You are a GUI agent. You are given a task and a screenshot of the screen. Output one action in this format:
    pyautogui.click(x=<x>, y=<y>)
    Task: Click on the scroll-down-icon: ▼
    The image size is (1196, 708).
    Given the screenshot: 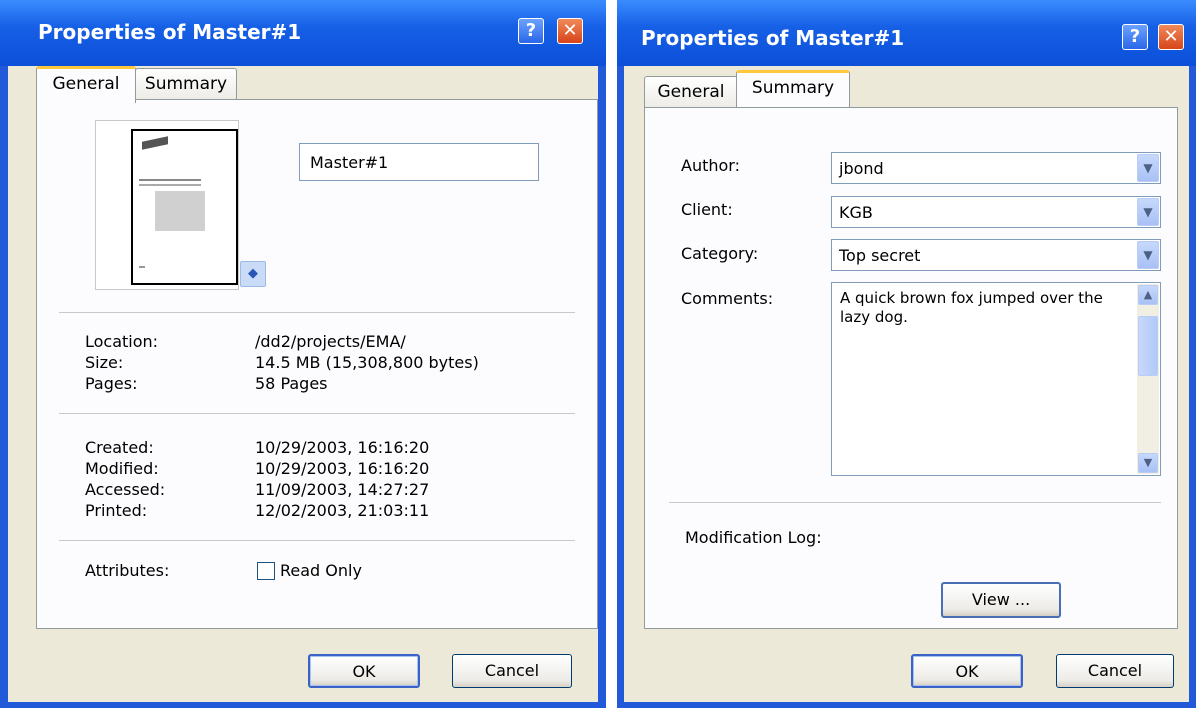 What is the action you would take?
    pyautogui.click(x=1148, y=463)
    